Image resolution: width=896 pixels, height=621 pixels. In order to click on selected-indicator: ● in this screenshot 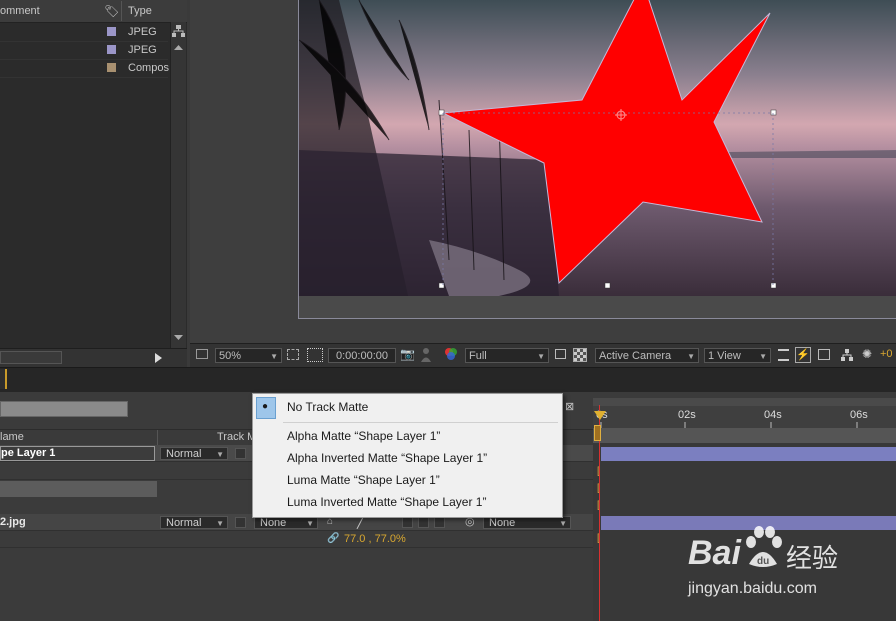, I will do `click(266, 408)`.